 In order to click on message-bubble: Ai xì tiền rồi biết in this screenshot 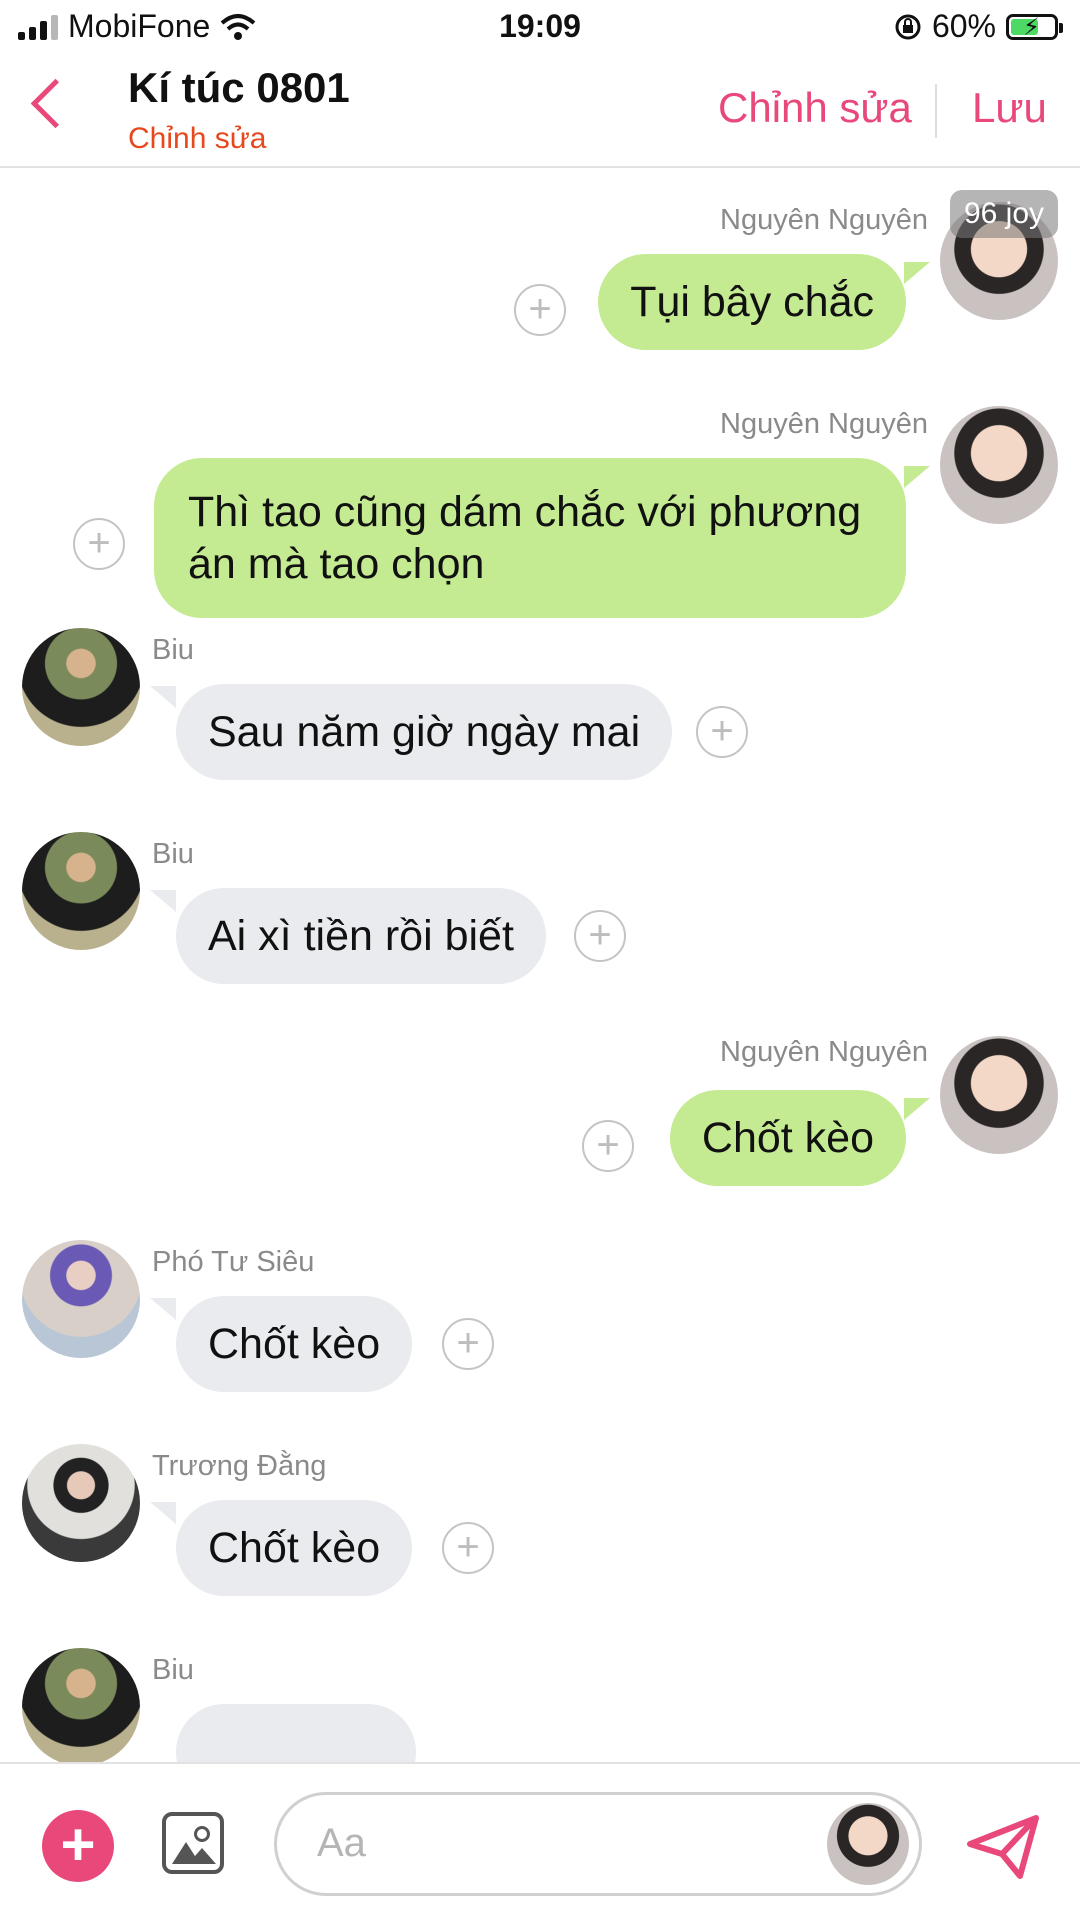, I will do `click(361, 936)`.